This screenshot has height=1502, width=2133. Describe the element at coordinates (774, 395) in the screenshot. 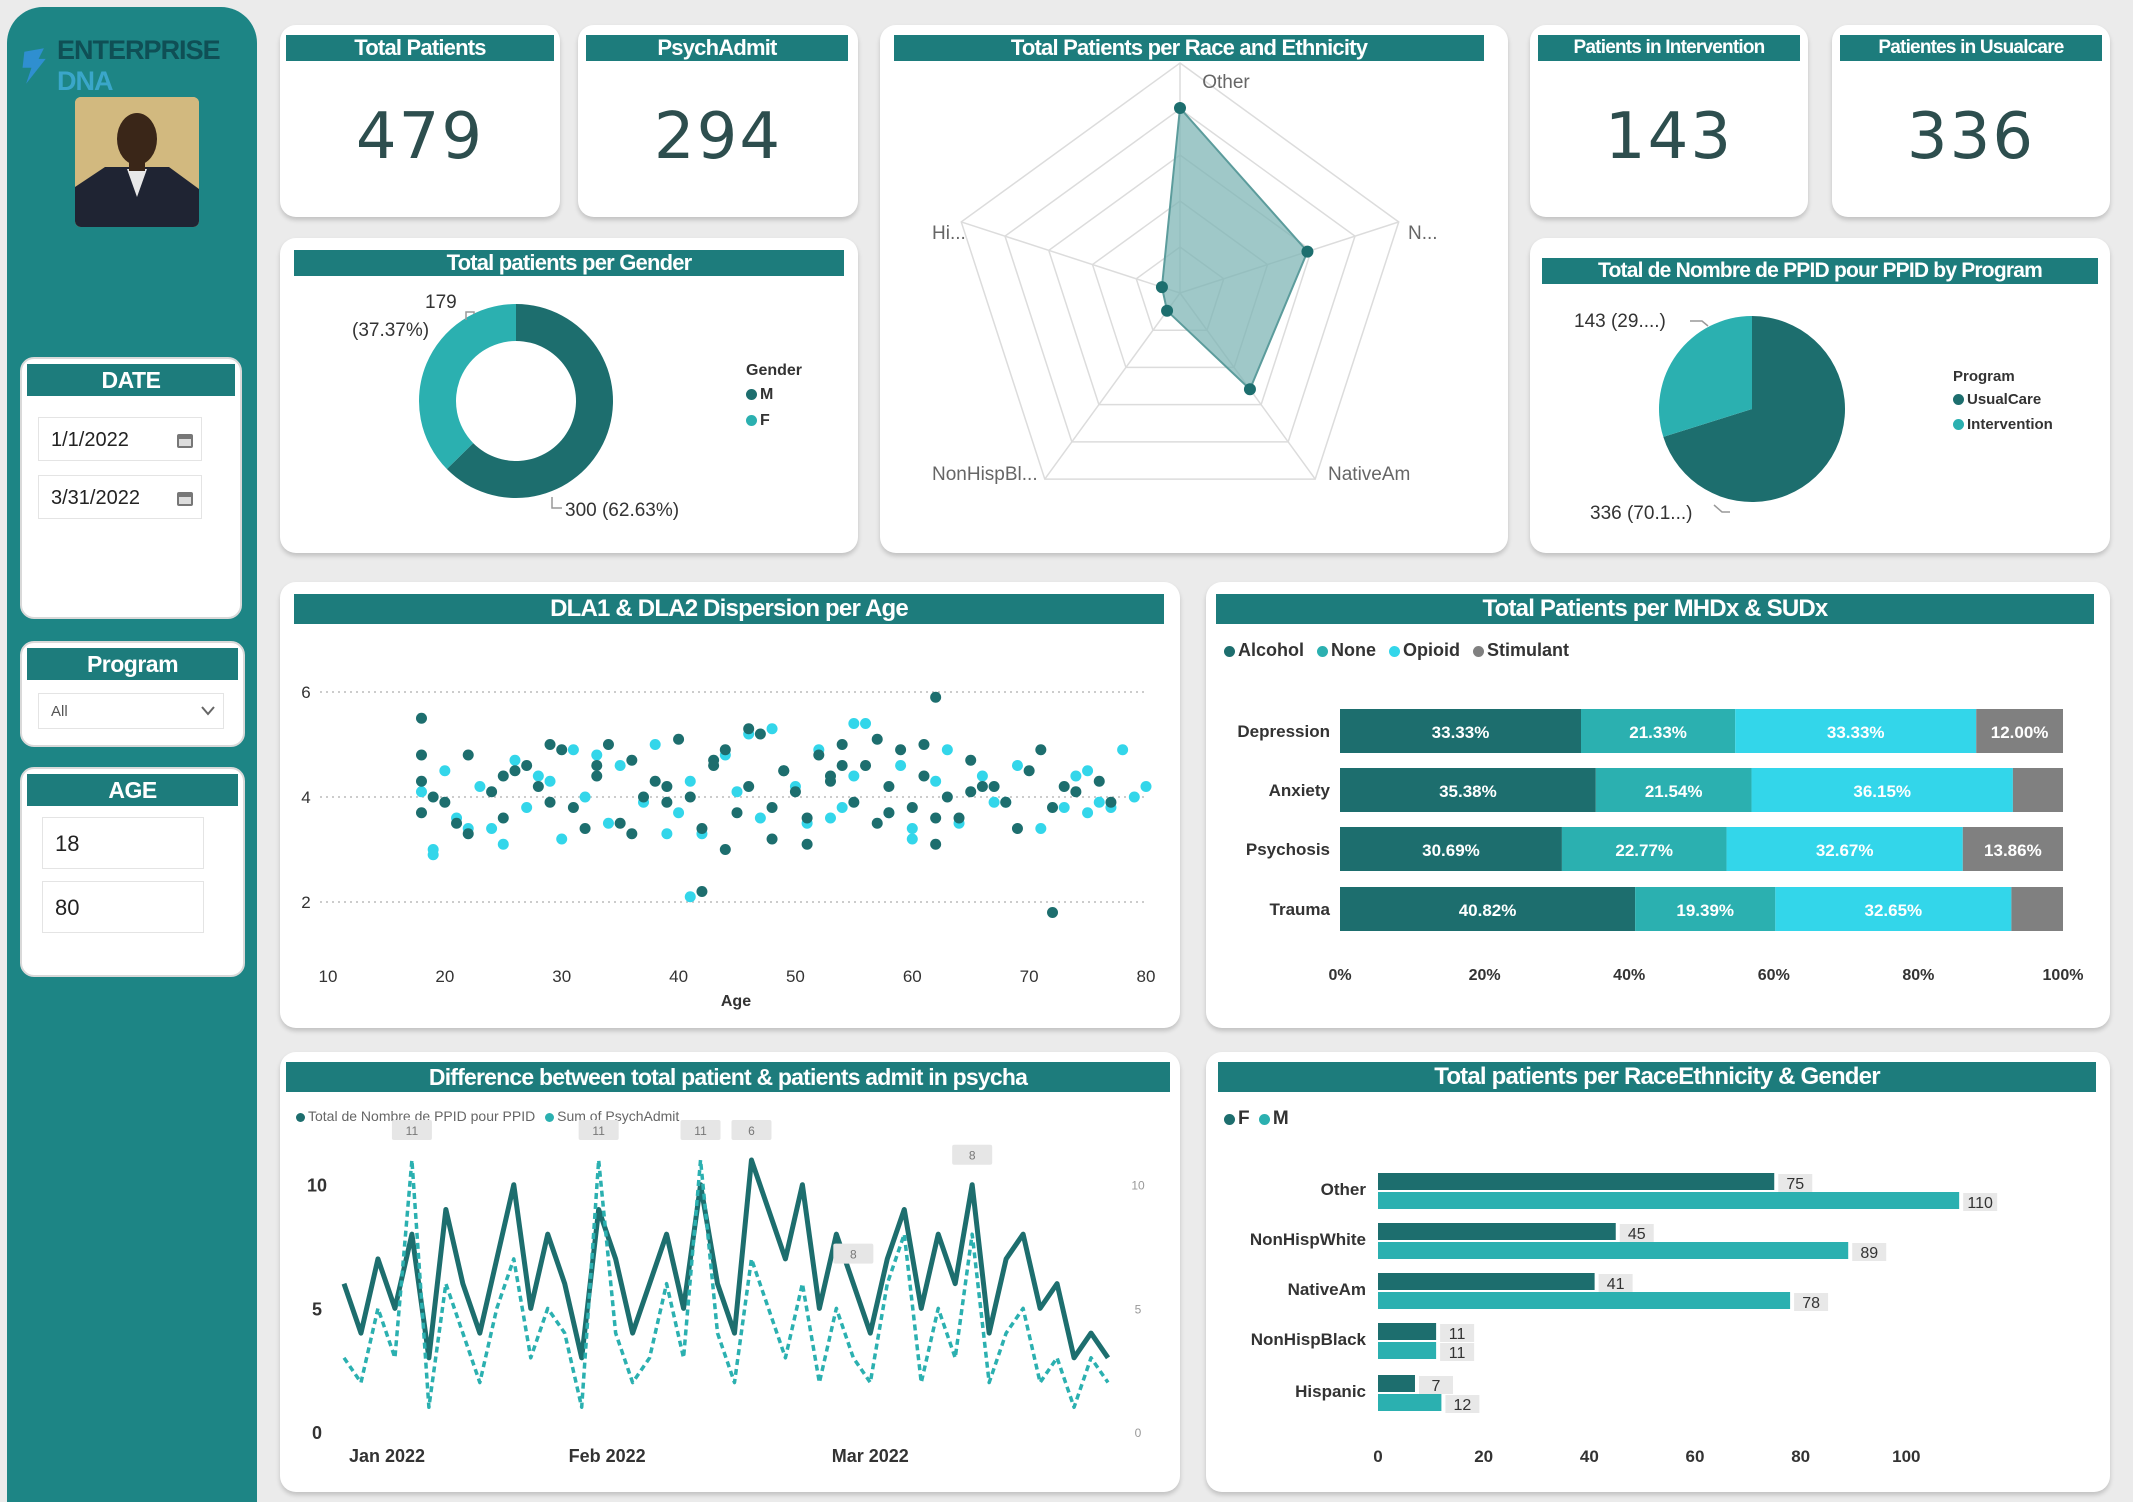

I see `legend-item-m: M` at that location.